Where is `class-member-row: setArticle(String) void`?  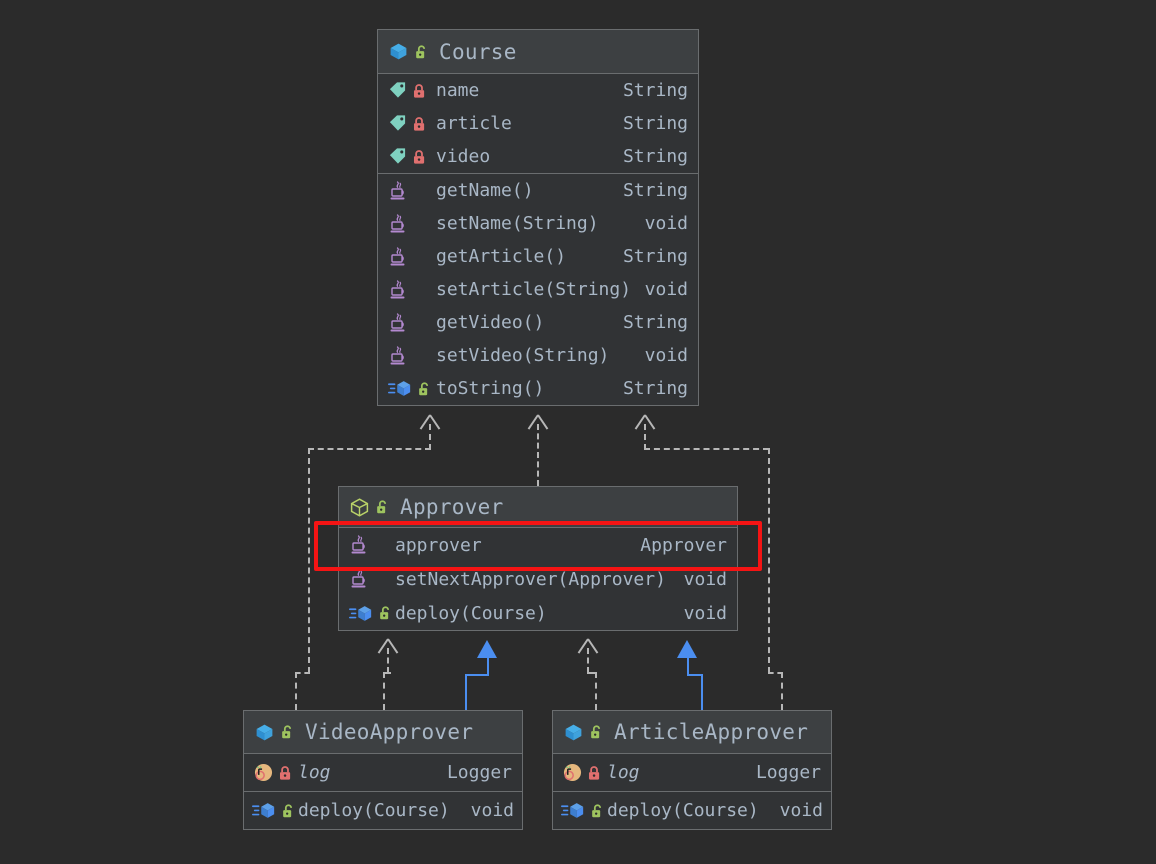
class-member-row: setArticle(String) void is located at coordinates (538, 289).